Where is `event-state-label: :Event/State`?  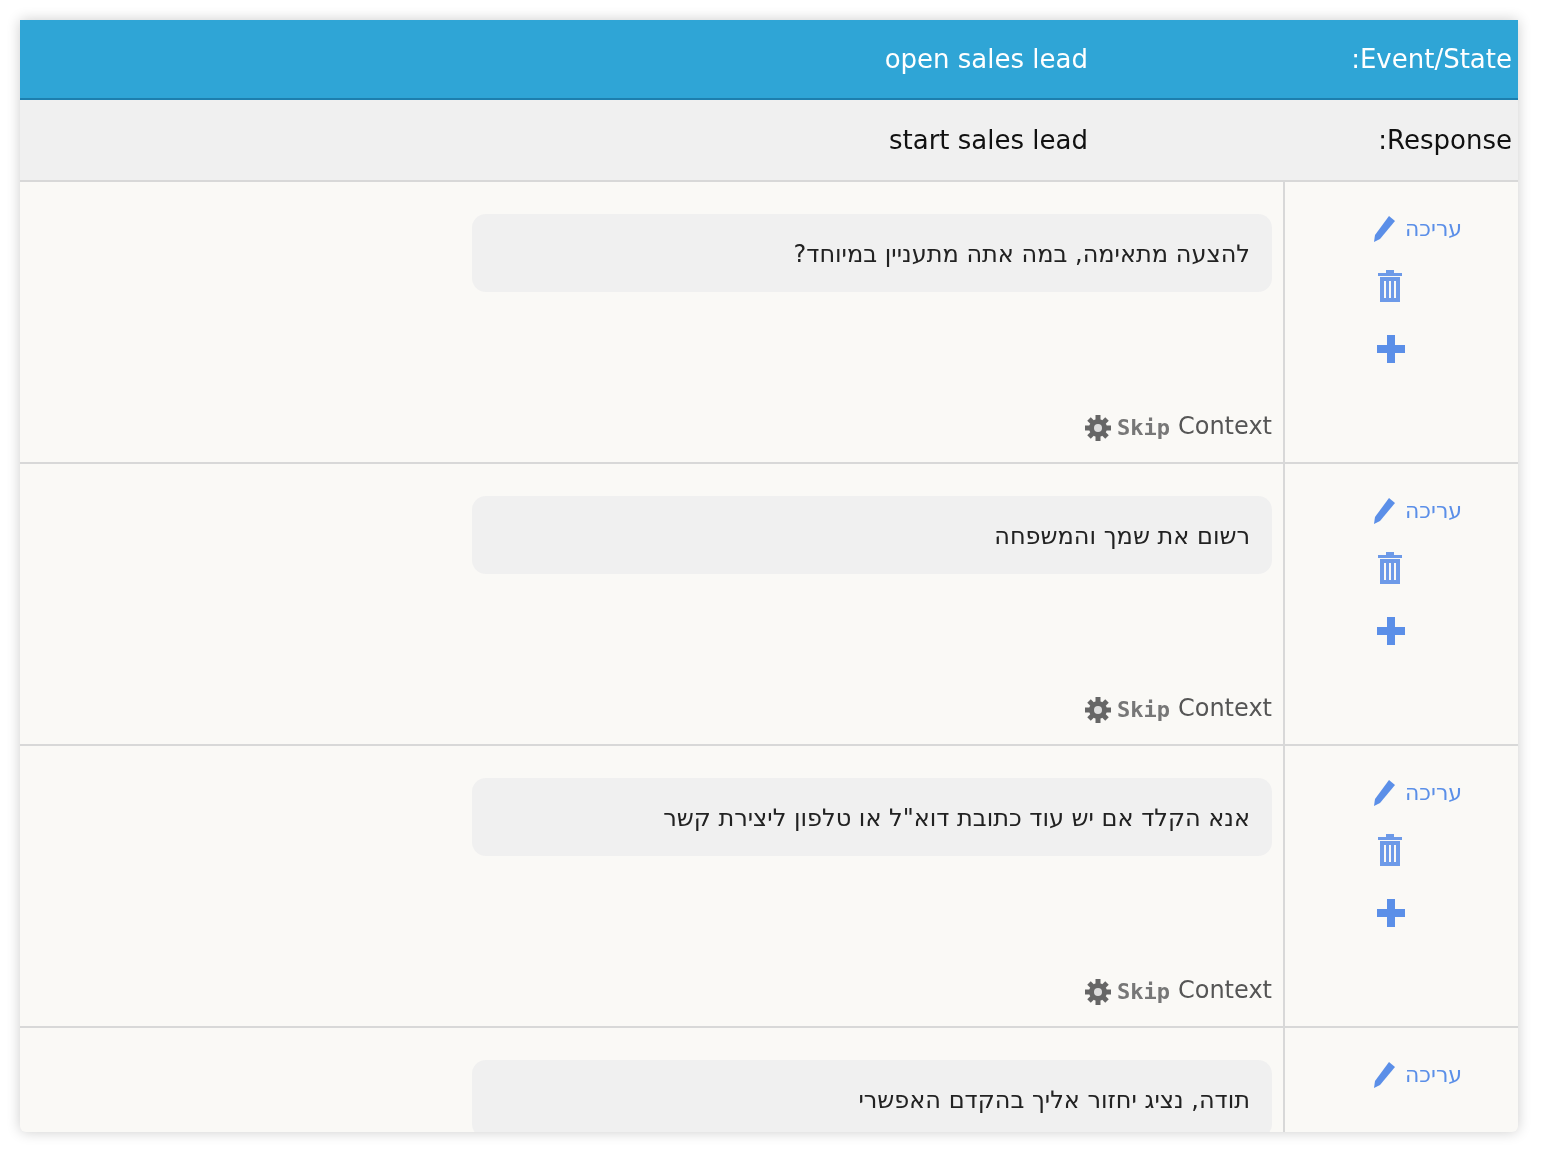 event-state-label: :Event/State is located at coordinates (1431, 58).